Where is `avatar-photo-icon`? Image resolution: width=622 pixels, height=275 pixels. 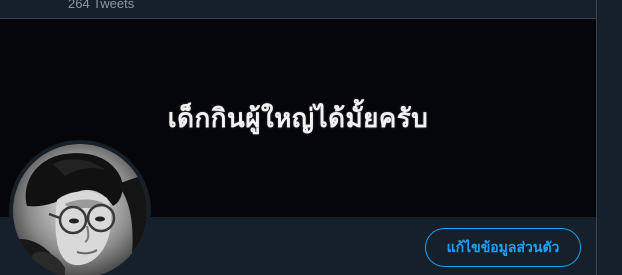 avatar-photo-icon is located at coordinates (80, 209).